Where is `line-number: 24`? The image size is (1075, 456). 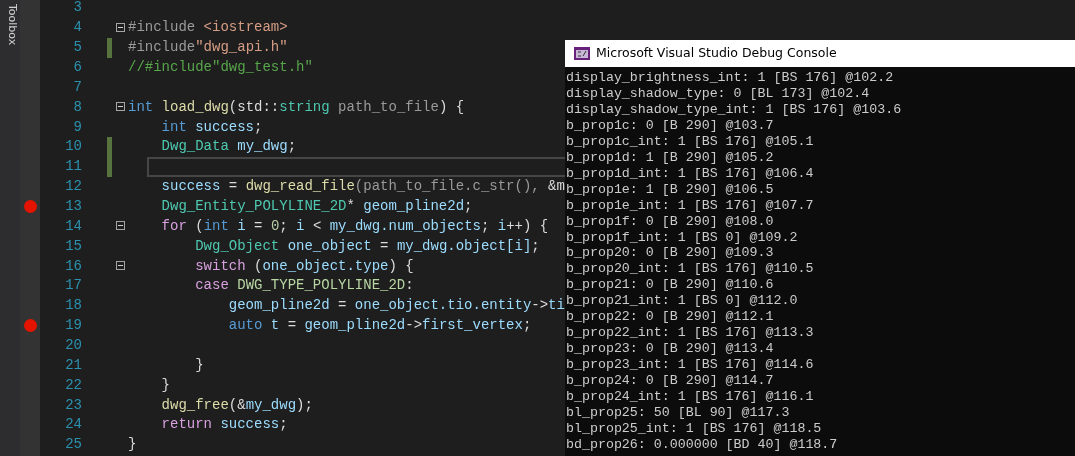 line-number: 24 is located at coordinates (73, 425).